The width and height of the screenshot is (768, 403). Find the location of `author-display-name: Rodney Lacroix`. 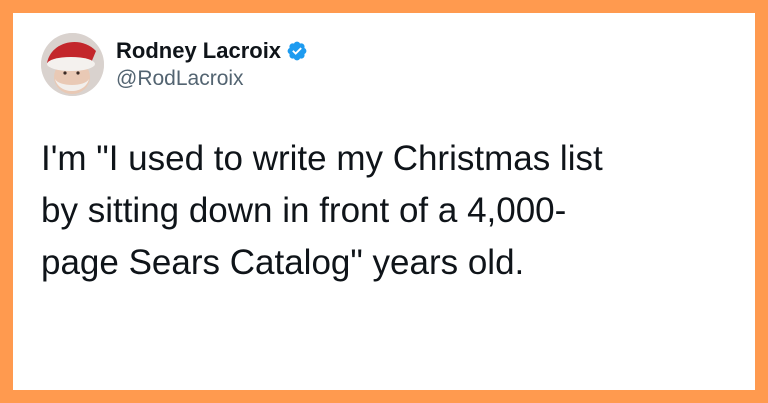

author-display-name: Rodney Lacroix is located at coordinates (198, 51).